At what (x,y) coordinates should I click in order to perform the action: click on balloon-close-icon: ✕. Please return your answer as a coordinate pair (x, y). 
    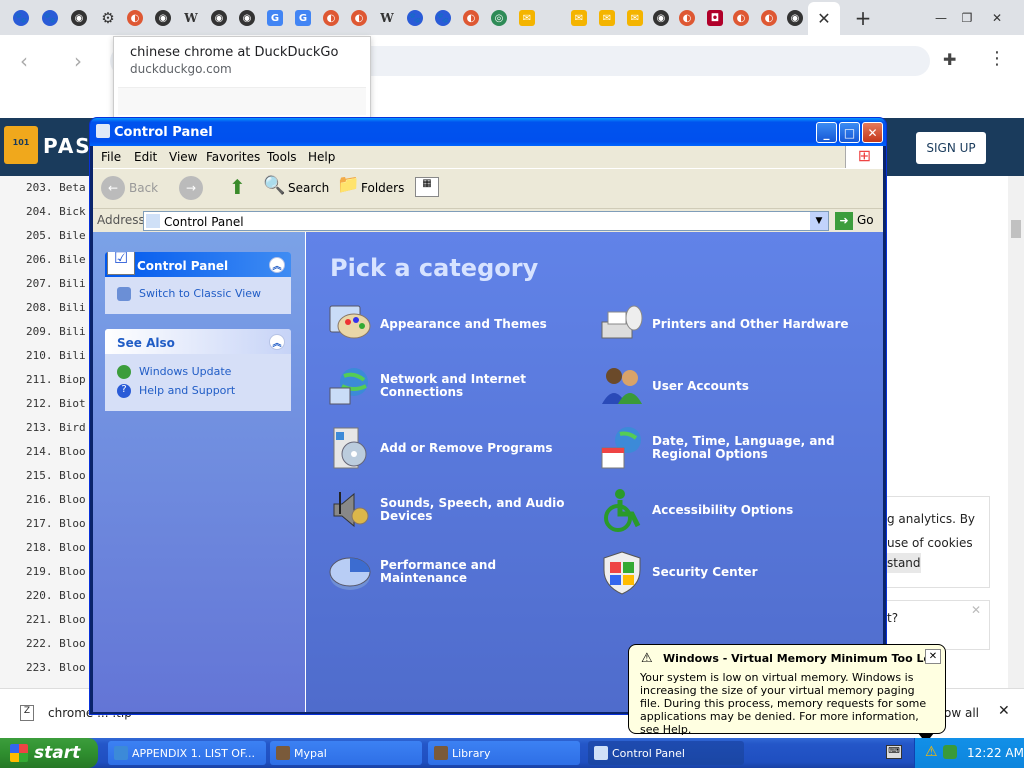
    Looking at the image, I should click on (933, 656).